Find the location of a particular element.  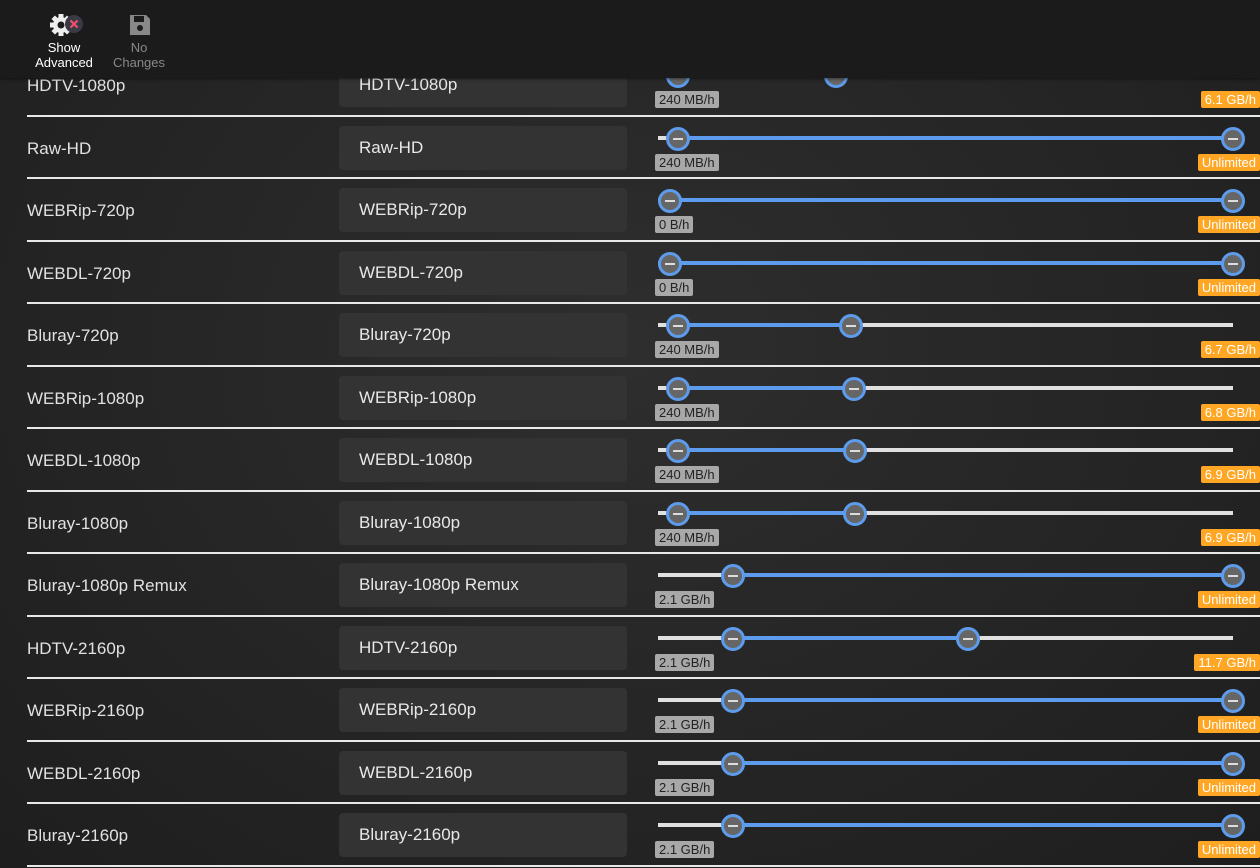

quality-title-input: Bluray-1080p Remux is located at coordinates (483, 585).